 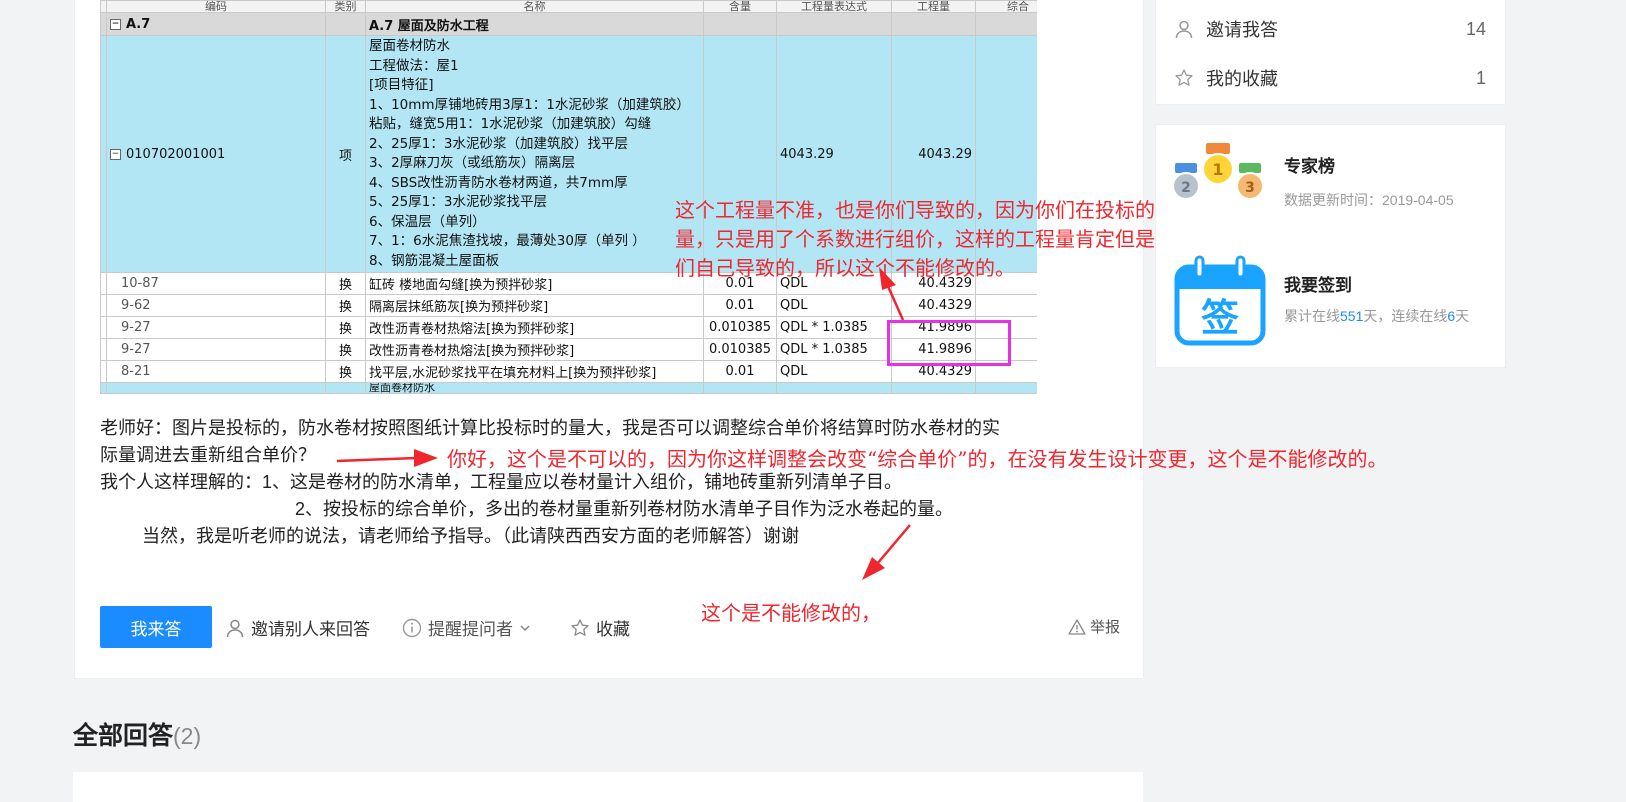 I want to click on answers-heading: 全部回答(2), so click(x=137, y=734).